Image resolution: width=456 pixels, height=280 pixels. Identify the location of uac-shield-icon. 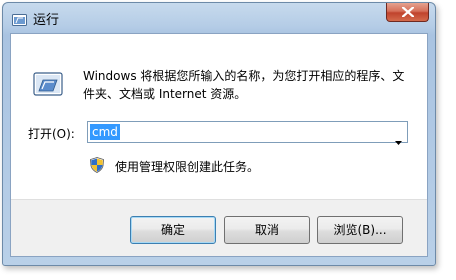
(97, 167).